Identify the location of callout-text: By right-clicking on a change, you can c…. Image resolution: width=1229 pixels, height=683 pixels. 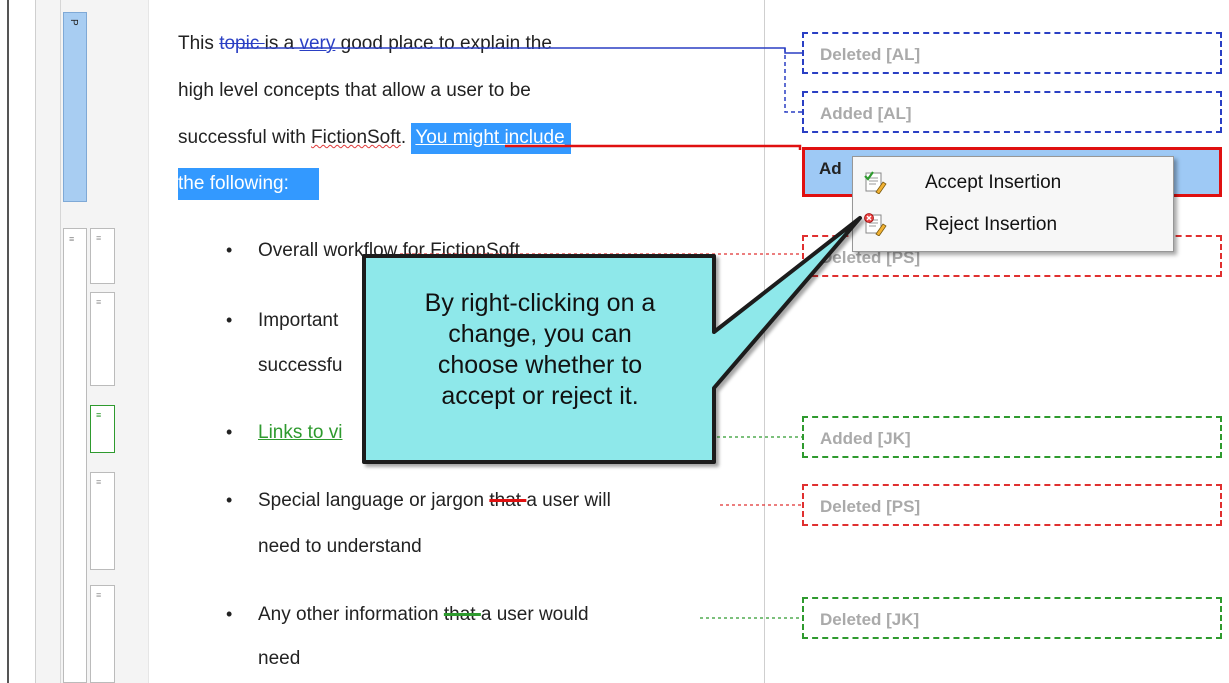
(540, 349).